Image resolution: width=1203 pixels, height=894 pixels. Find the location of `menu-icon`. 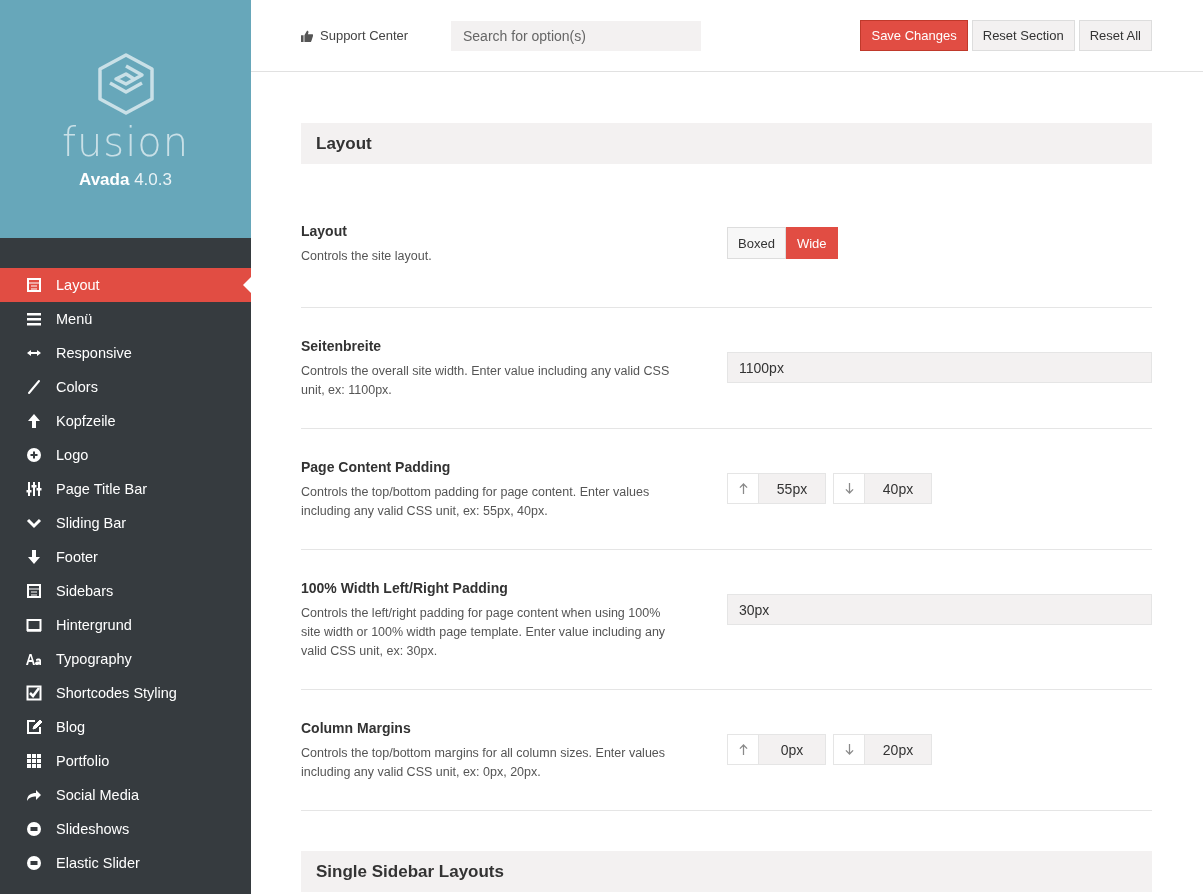

menu-icon is located at coordinates (34, 319).